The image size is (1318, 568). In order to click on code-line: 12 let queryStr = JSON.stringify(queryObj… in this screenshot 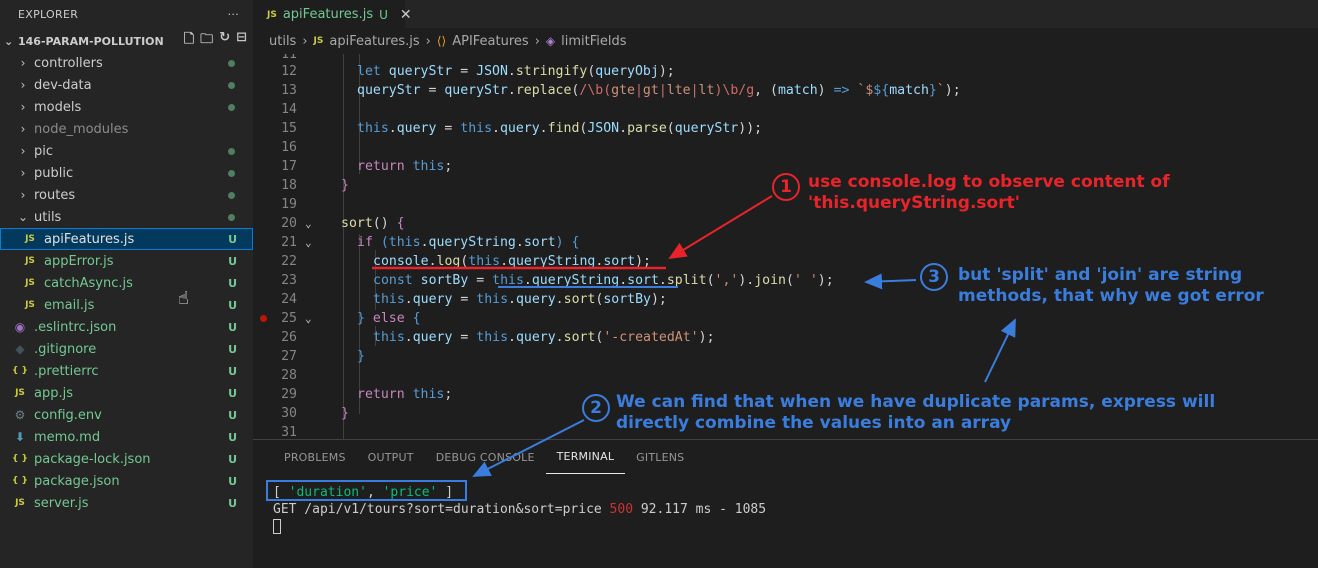, I will do `click(478, 71)`.